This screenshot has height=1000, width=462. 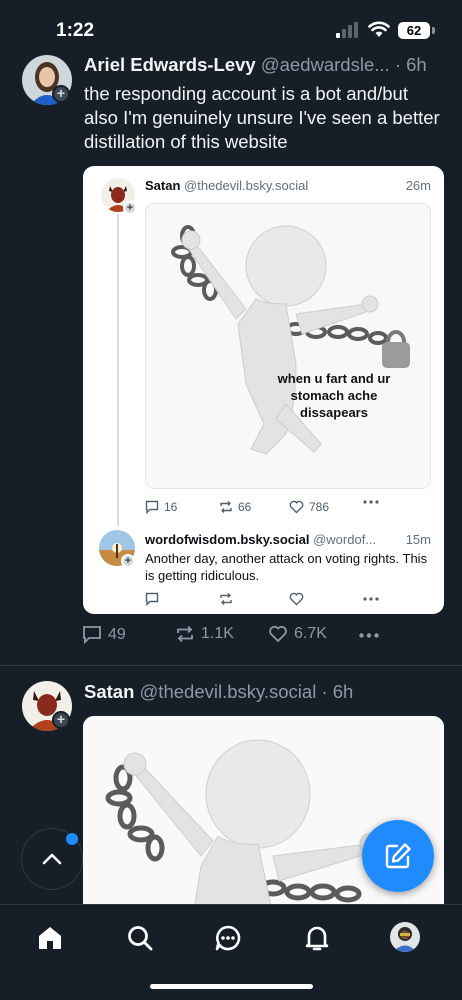 I want to click on compose-icon, so click(x=398, y=856).